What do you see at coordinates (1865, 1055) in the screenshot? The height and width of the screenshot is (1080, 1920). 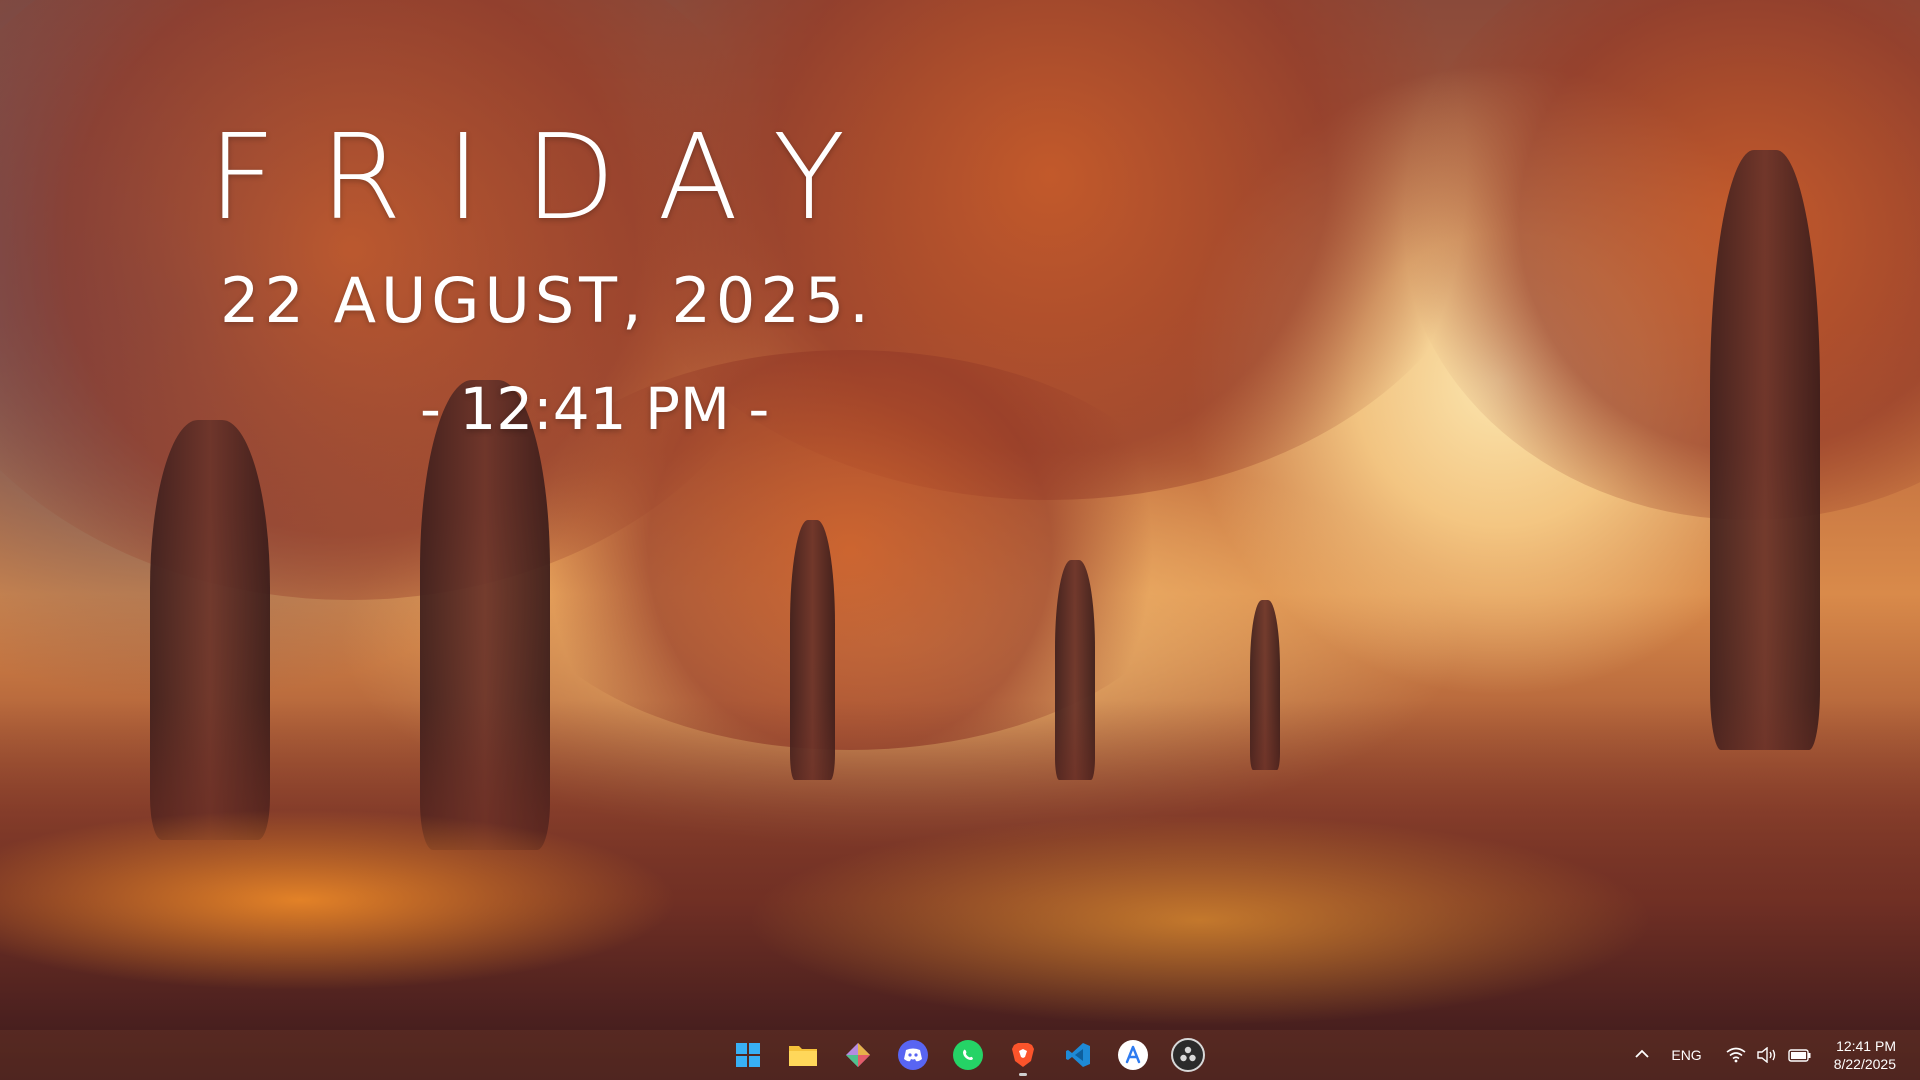 I see `taskbar-clock: 12:41 PM 8/22/2025` at bounding box center [1865, 1055].